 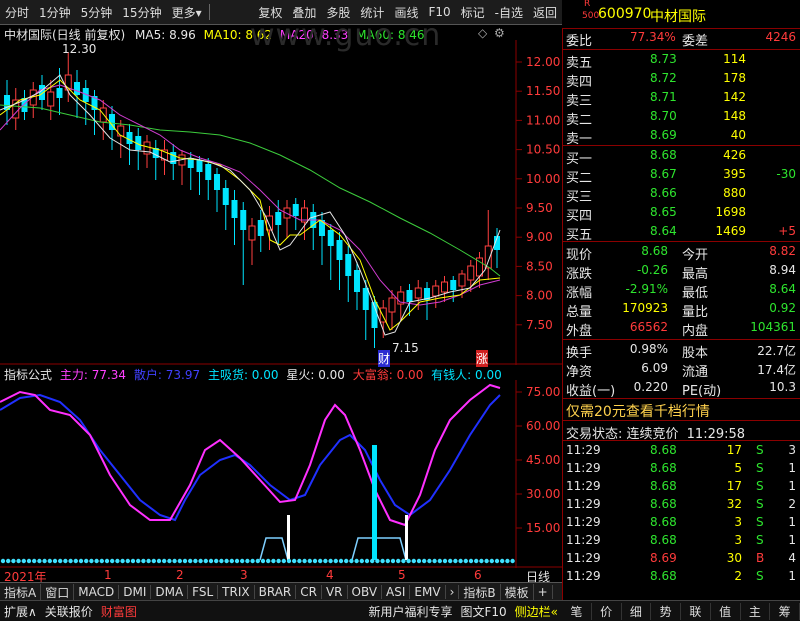 I want to click on gear-icon: ⚙, so click(x=499, y=33).